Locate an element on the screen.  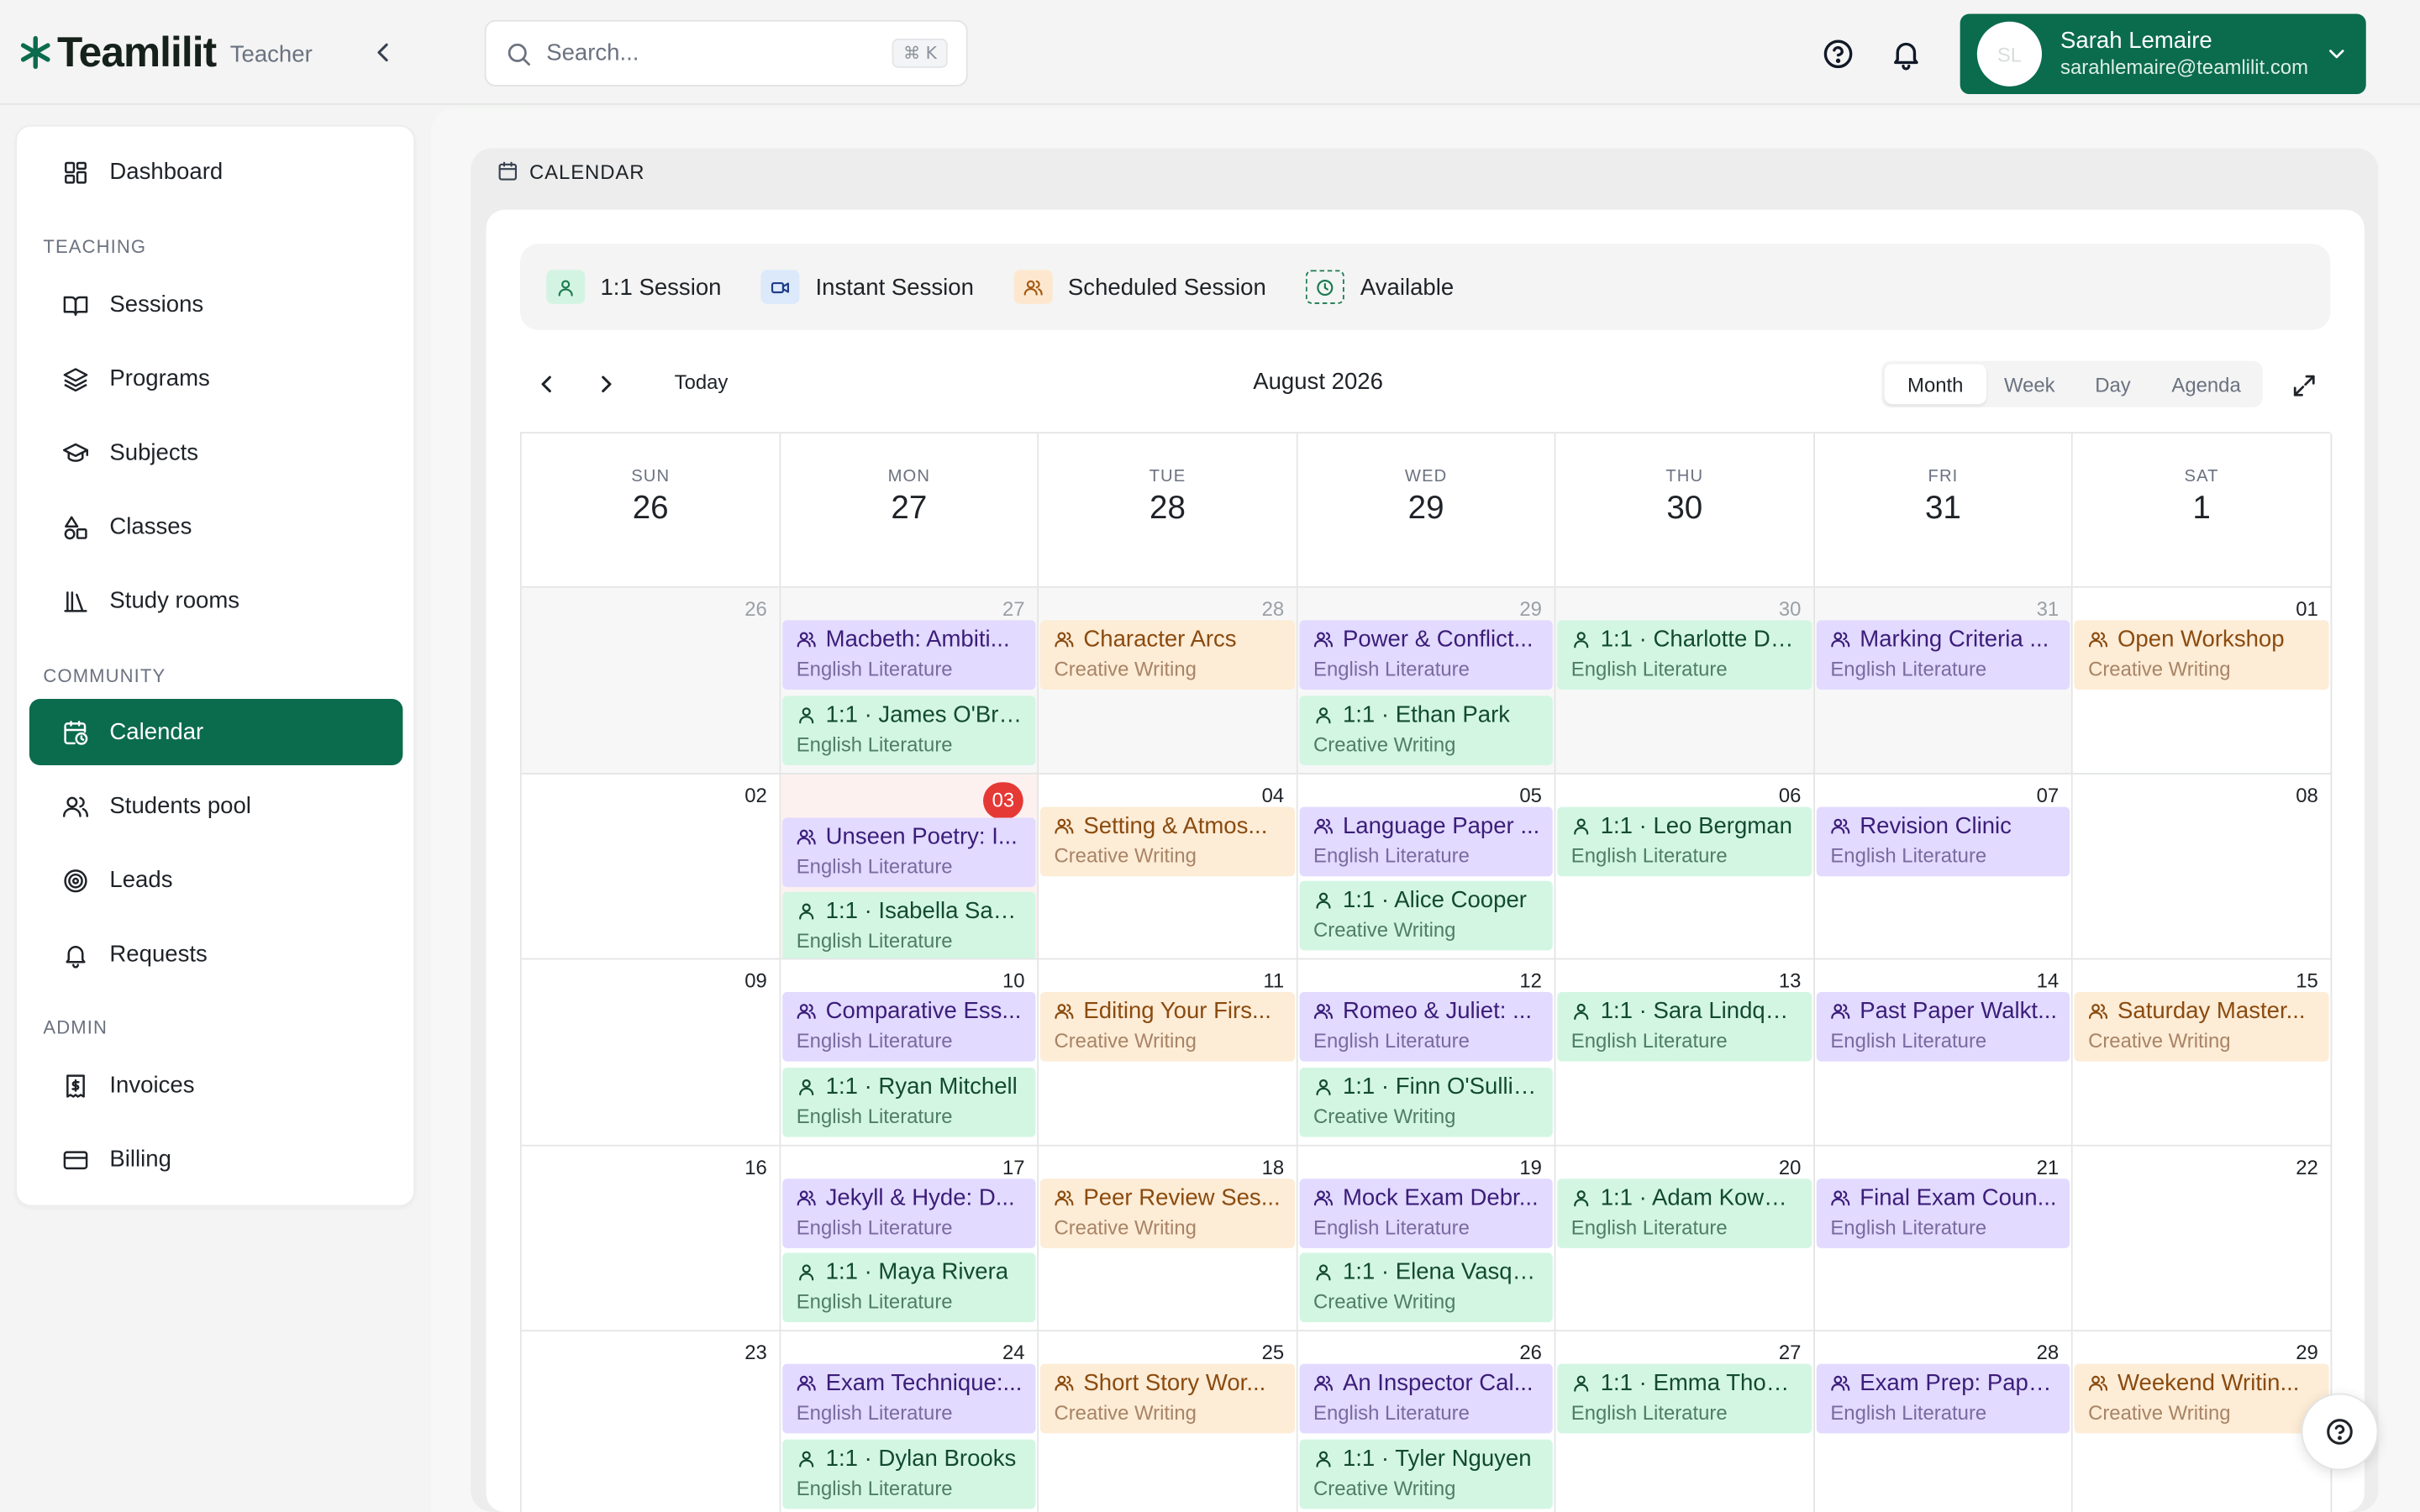
day-cell: 04 Setting & Atmos... Creative Writing is located at coordinates (1168, 867).